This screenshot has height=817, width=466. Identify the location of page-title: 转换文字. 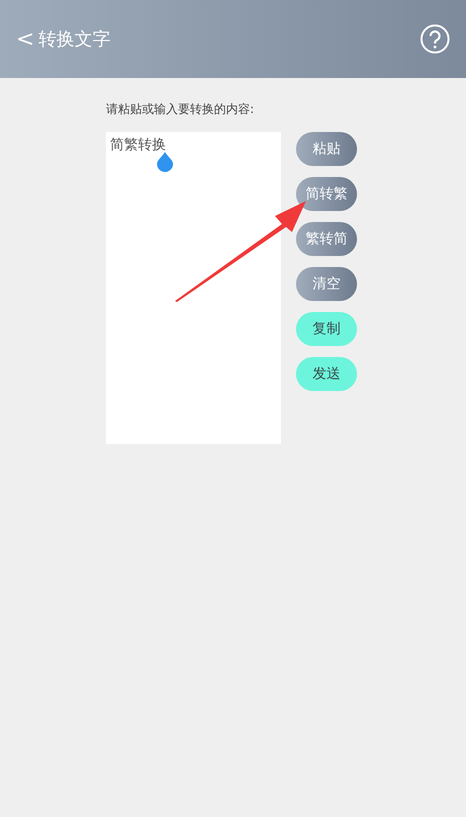
(74, 40).